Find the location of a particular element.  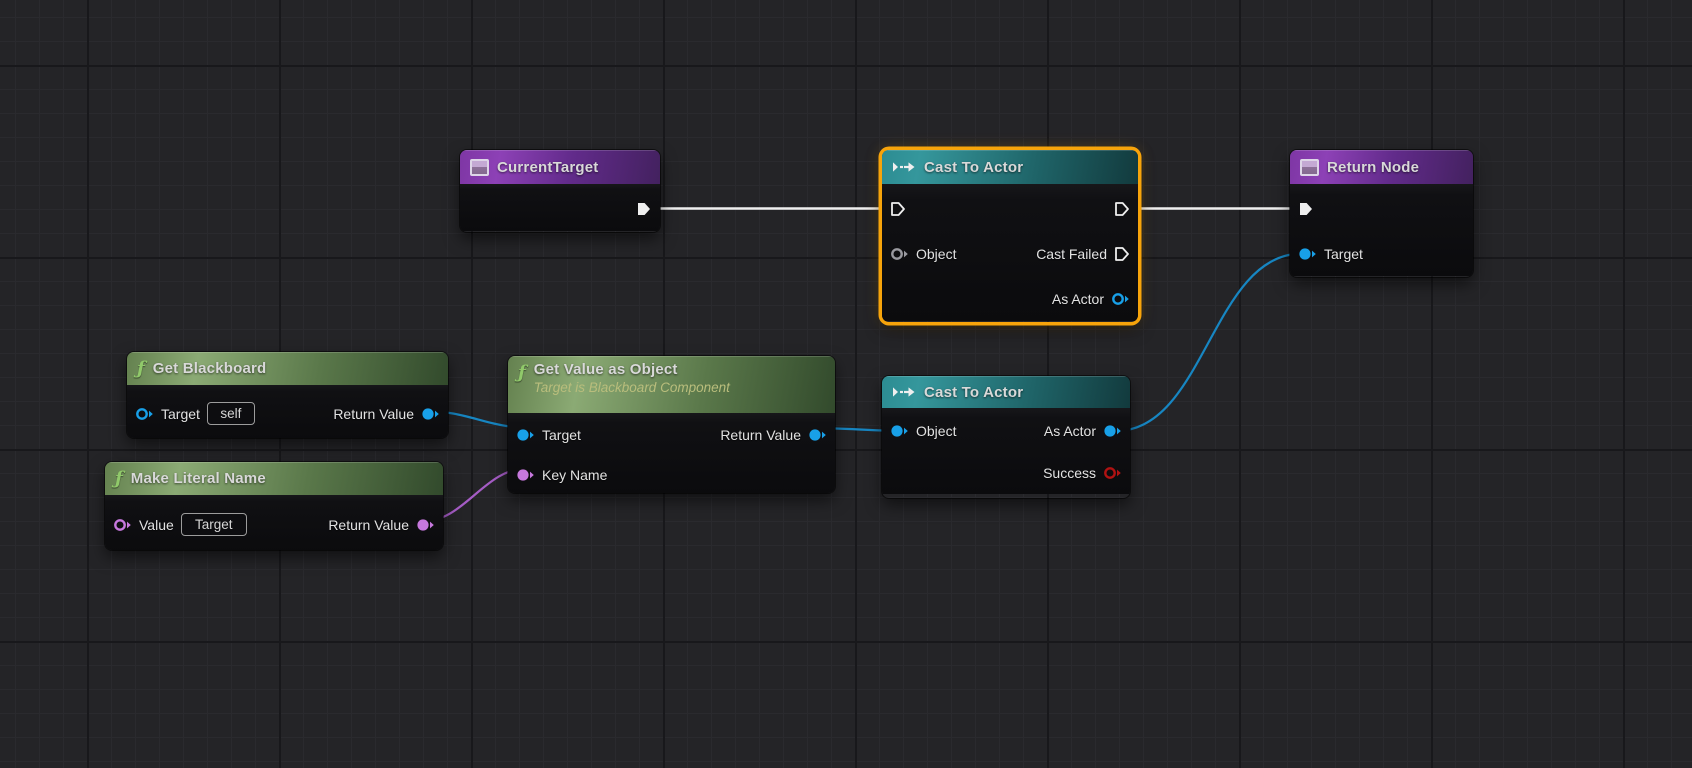

node-function-entry-currenttarget: CurrentTarget is located at coordinates (560, 191).